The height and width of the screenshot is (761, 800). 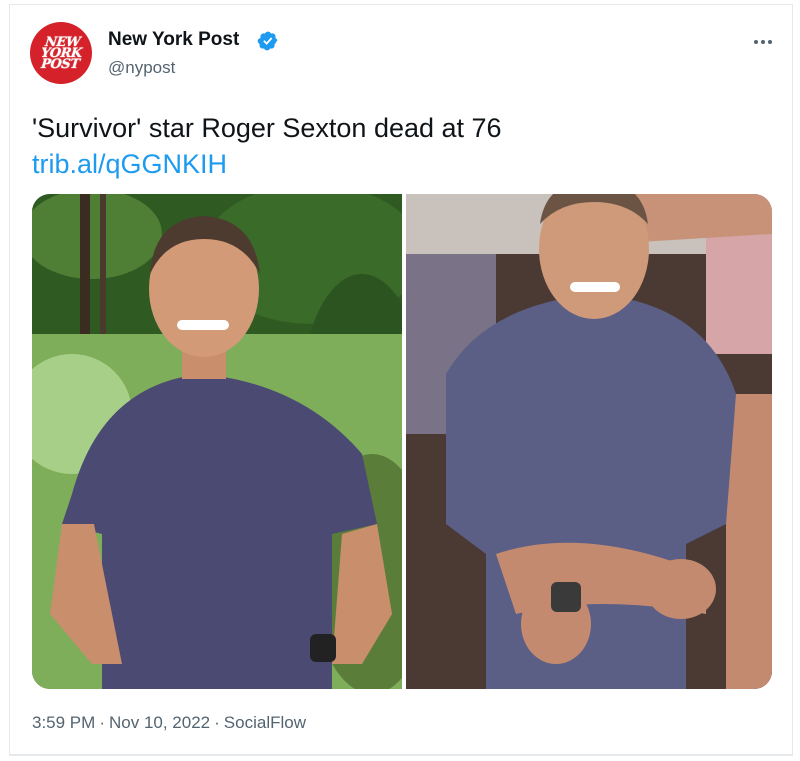 I want to click on author-handle: @nypost, so click(x=141, y=68).